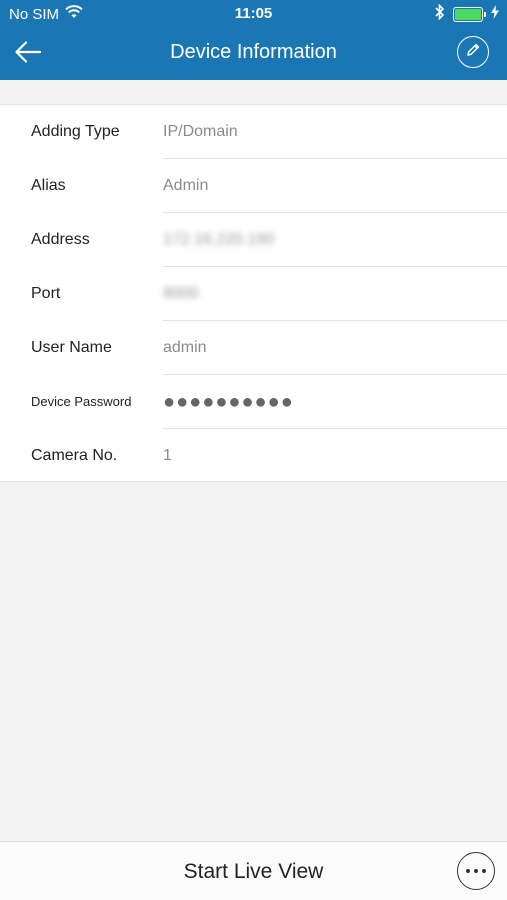 This screenshot has height=900, width=507. I want to click on navigation-bar: Device Information, so click(253, 54).